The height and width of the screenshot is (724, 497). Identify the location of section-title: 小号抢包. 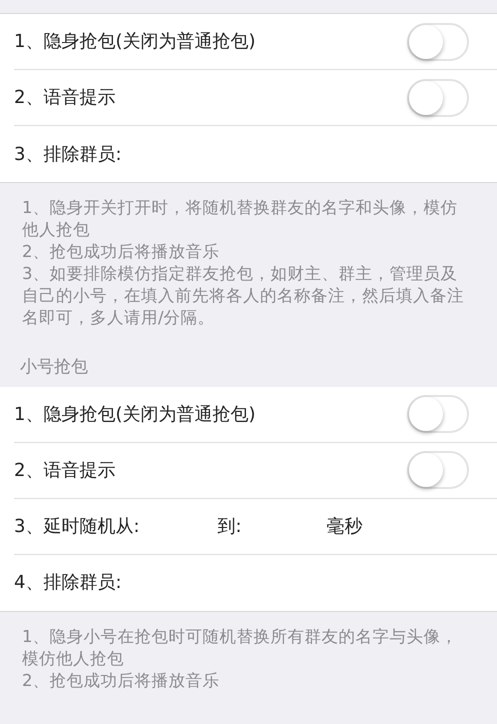
(54, 367).